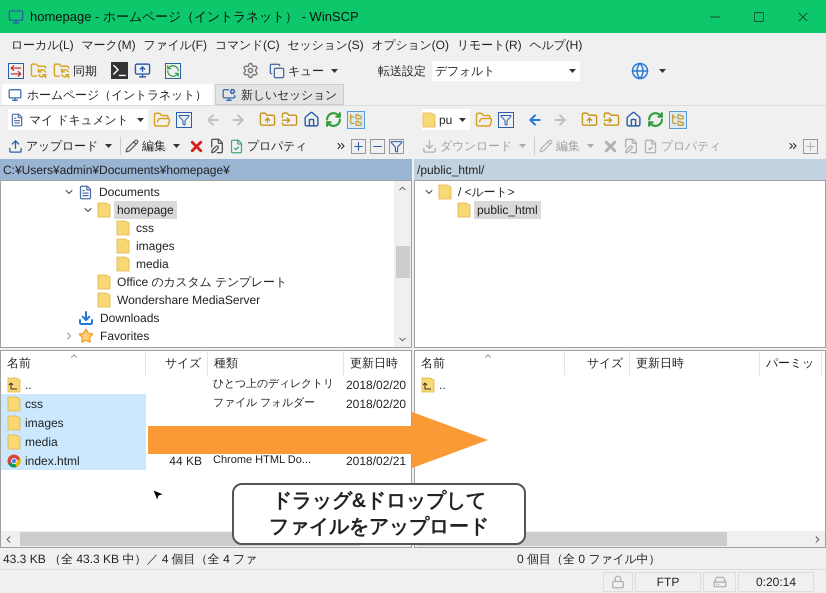  Describe the element at coordinates (247, 45) in the screenshot. I see `menu-item: コマンド(C)` at that location.